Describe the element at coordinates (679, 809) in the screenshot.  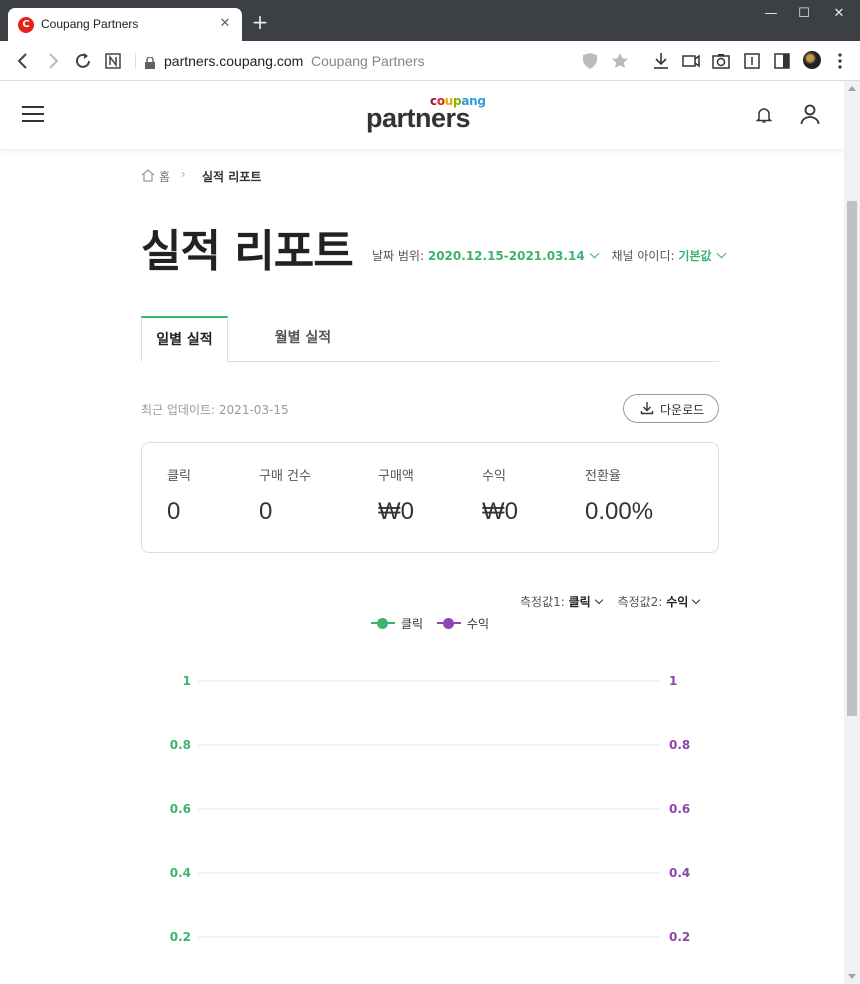
I see `y-right-tick-label: 0.6` at that location.